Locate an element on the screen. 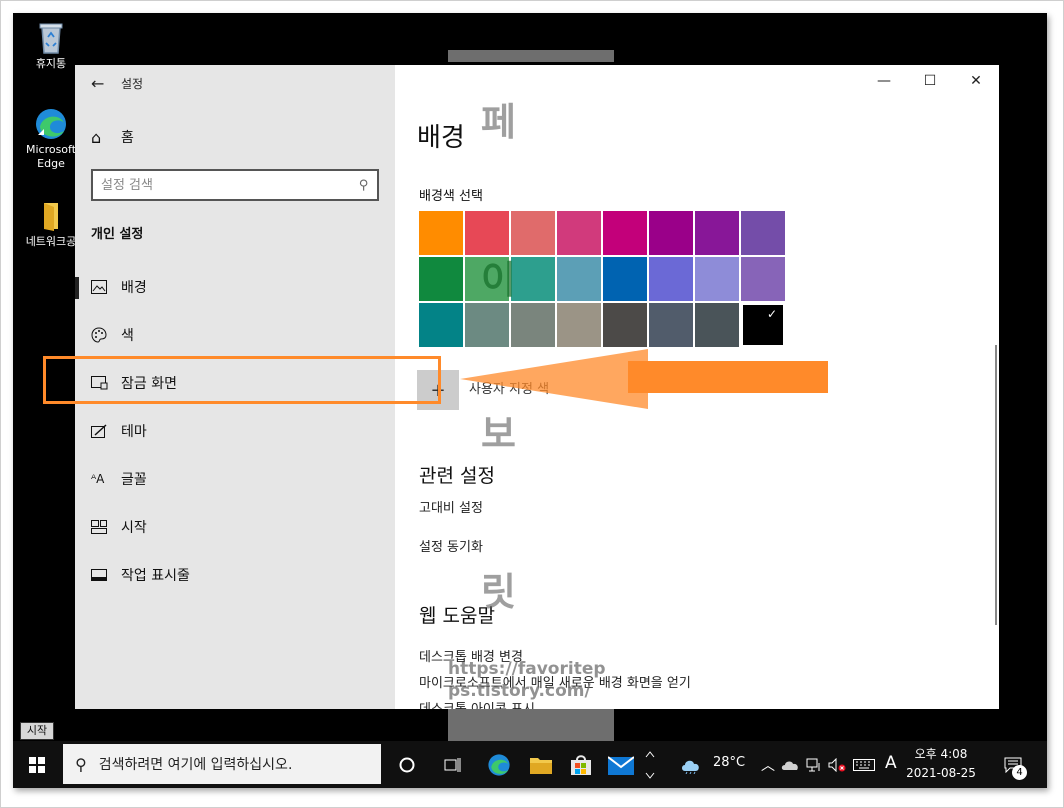  desktop-icon-recycle-bin: 휴지통 is located at coordinates (51, 46).